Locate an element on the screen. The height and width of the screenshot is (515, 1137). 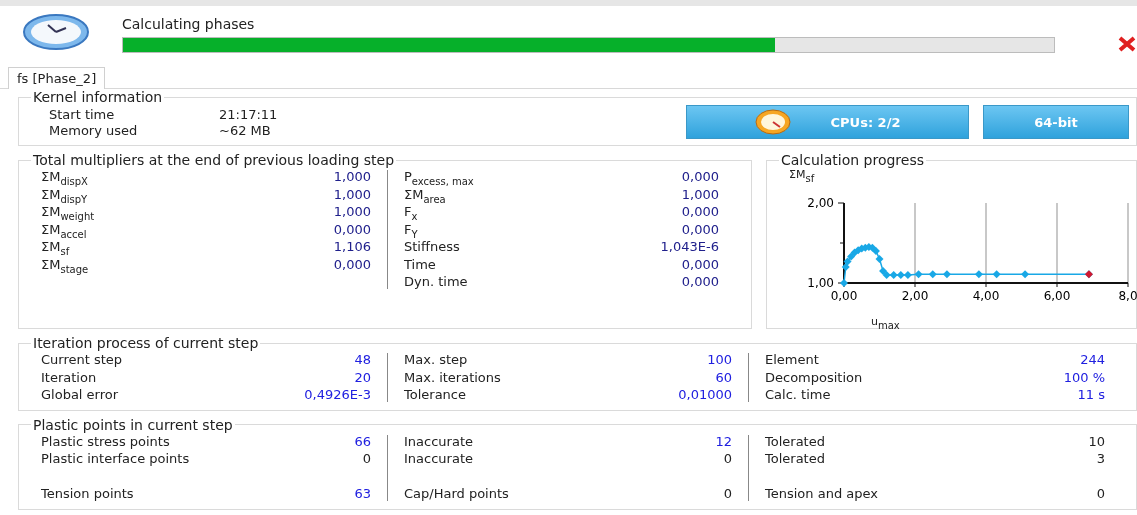
field-label: Calc. time is located at coordinates (798, 395).